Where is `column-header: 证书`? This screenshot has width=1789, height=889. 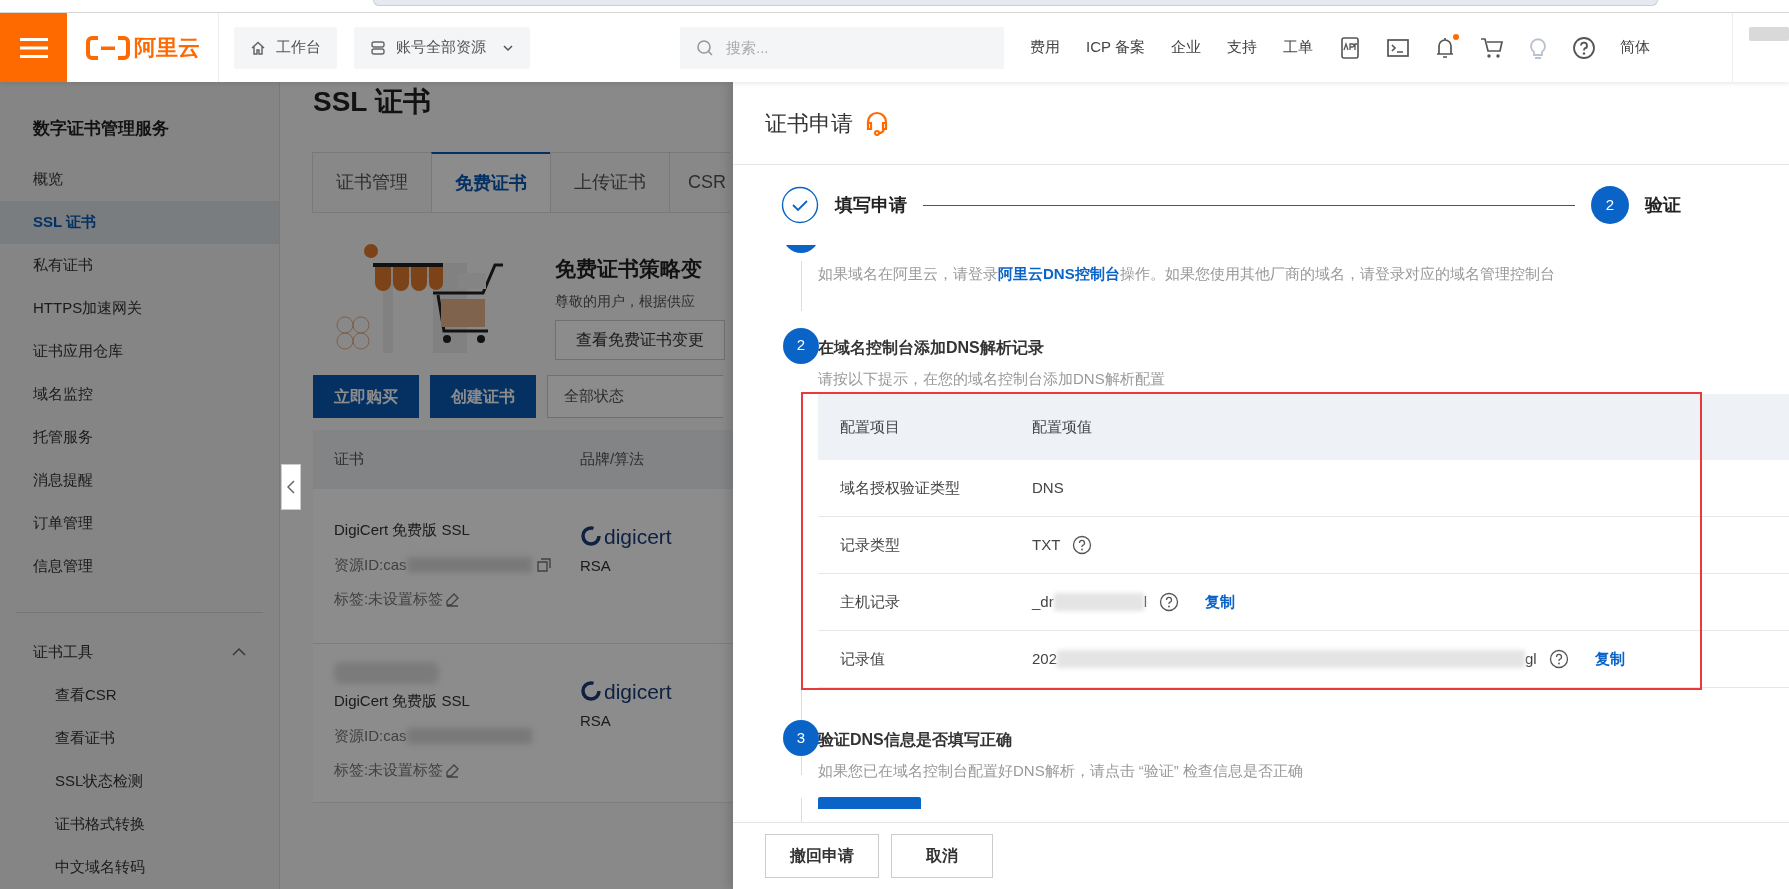
column-header: 证书 is located at coordinates (349, 459).